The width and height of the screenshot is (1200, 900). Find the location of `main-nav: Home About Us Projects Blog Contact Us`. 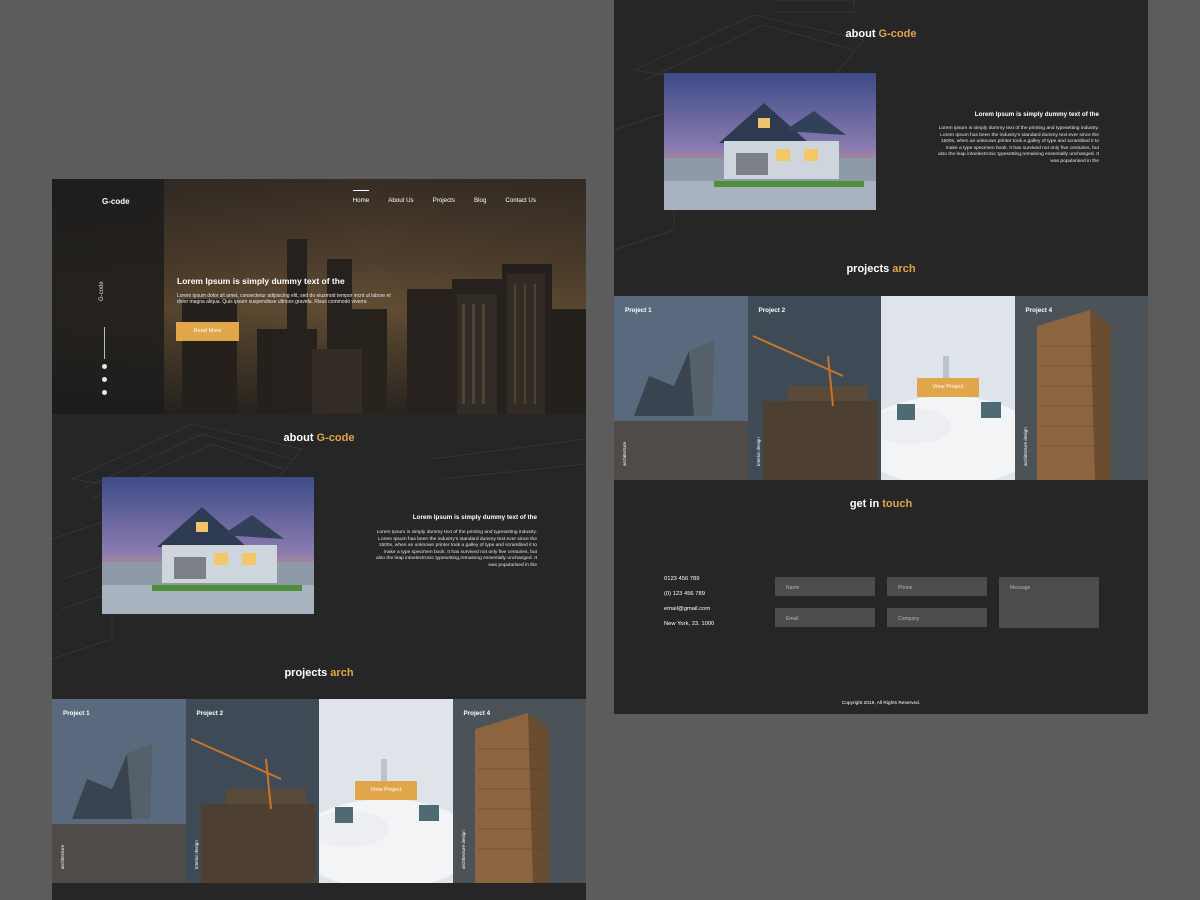

main-nav: Home About Us Projects Blog Contact Us is located at coordinates (444, 197).